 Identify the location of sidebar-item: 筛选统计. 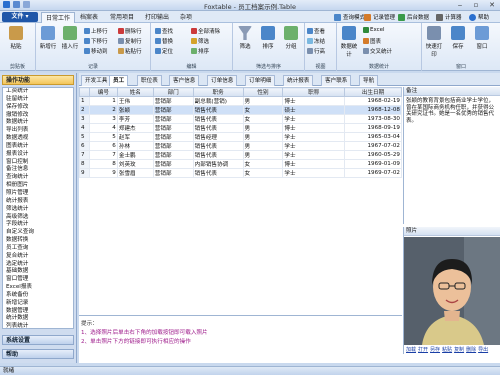
(38, 210).